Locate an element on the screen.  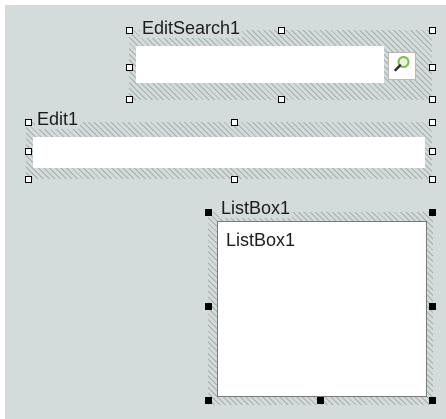
edit-search-caption: EditSearch1 is located at coordinates (191, 28).